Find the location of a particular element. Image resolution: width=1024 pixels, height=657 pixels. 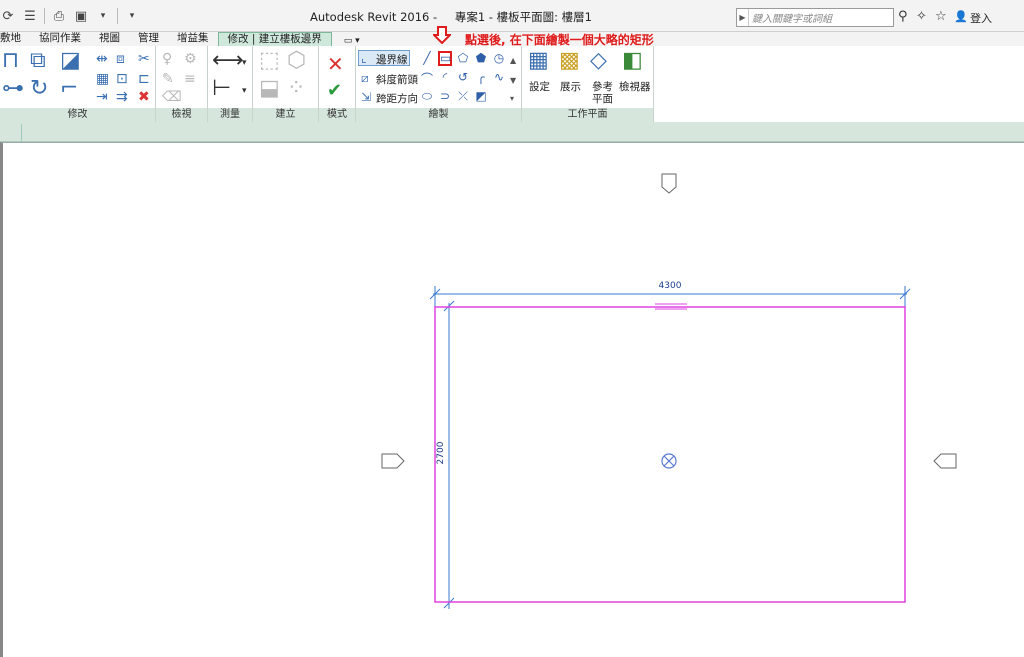

fillet-arc-icon: ╭ is located at coordinates (481, 78).